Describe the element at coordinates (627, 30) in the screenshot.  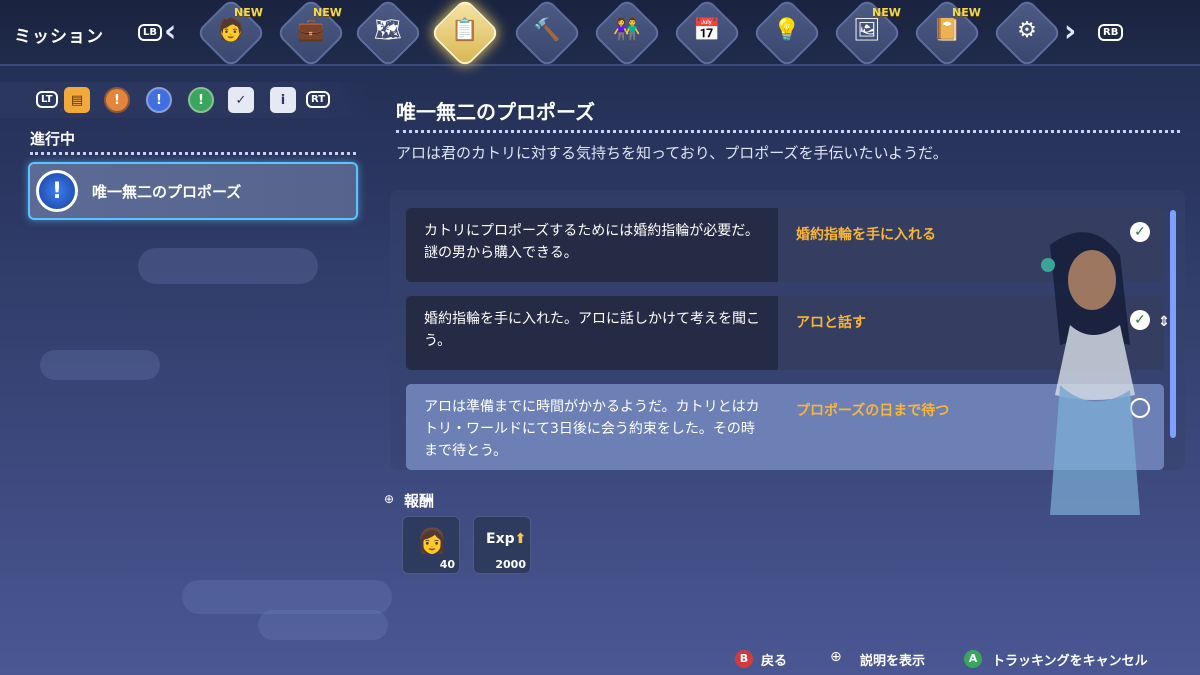
I see `friends-icon: 👫` at that location.